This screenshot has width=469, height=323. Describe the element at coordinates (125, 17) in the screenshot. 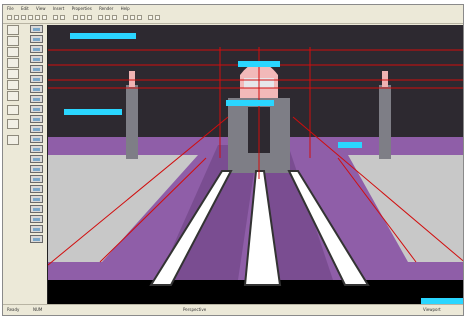

I see `camera-icon` at that location.